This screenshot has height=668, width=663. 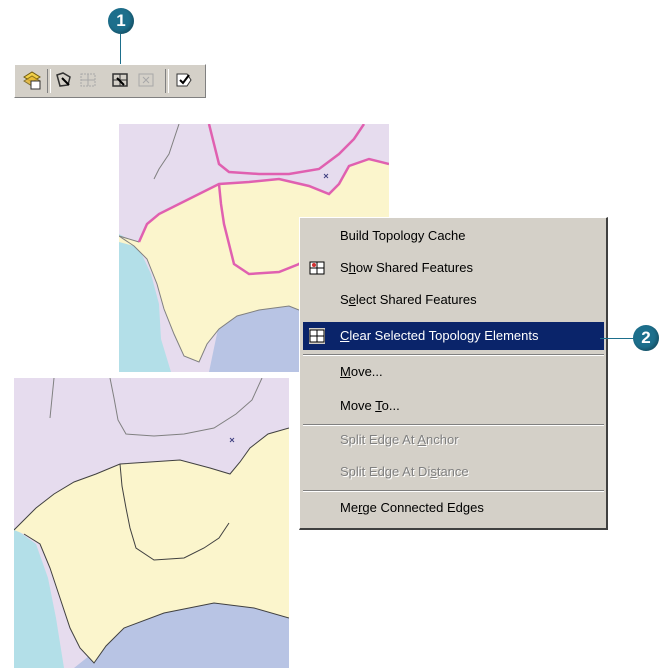 What do you see at coordinates (406, 267) in the screenshot?
I see `menu-item-label: Show Shared Features` at bounding box center [406, 267].